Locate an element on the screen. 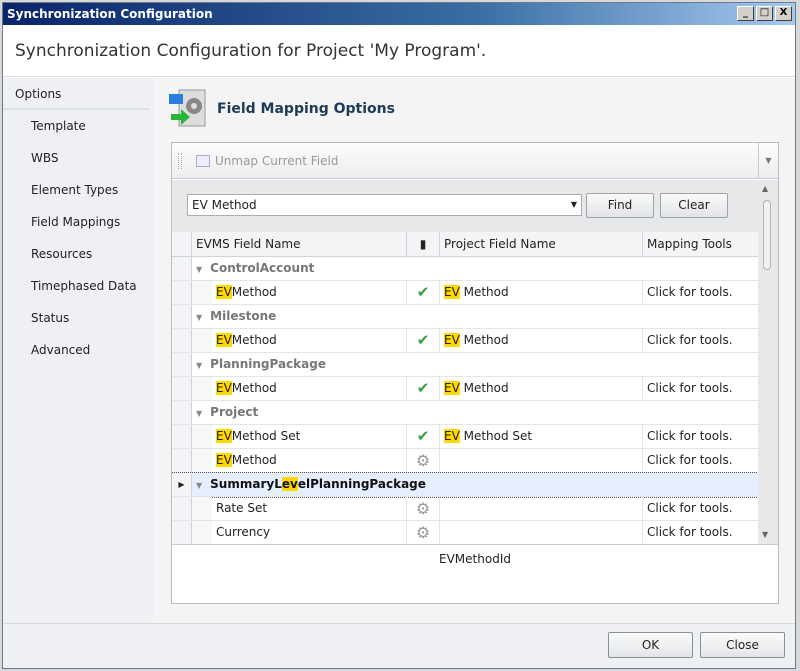 The width and height of the screenshot is (800, 671). scroll-down-icon: ▼ is located at coordinates (765, 534).